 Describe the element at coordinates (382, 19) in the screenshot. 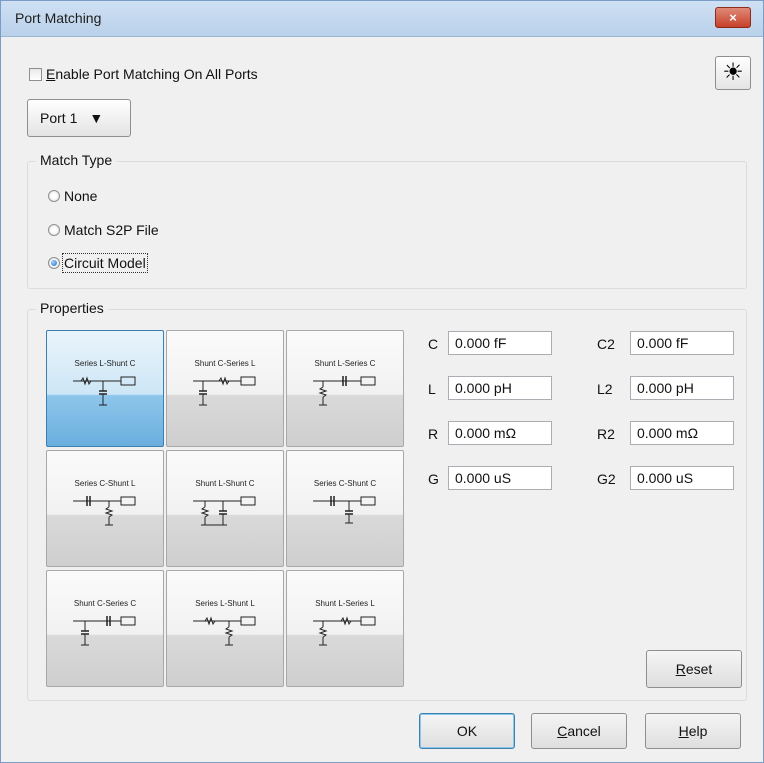

I see `title-bar: Port Matching ×` at that location.